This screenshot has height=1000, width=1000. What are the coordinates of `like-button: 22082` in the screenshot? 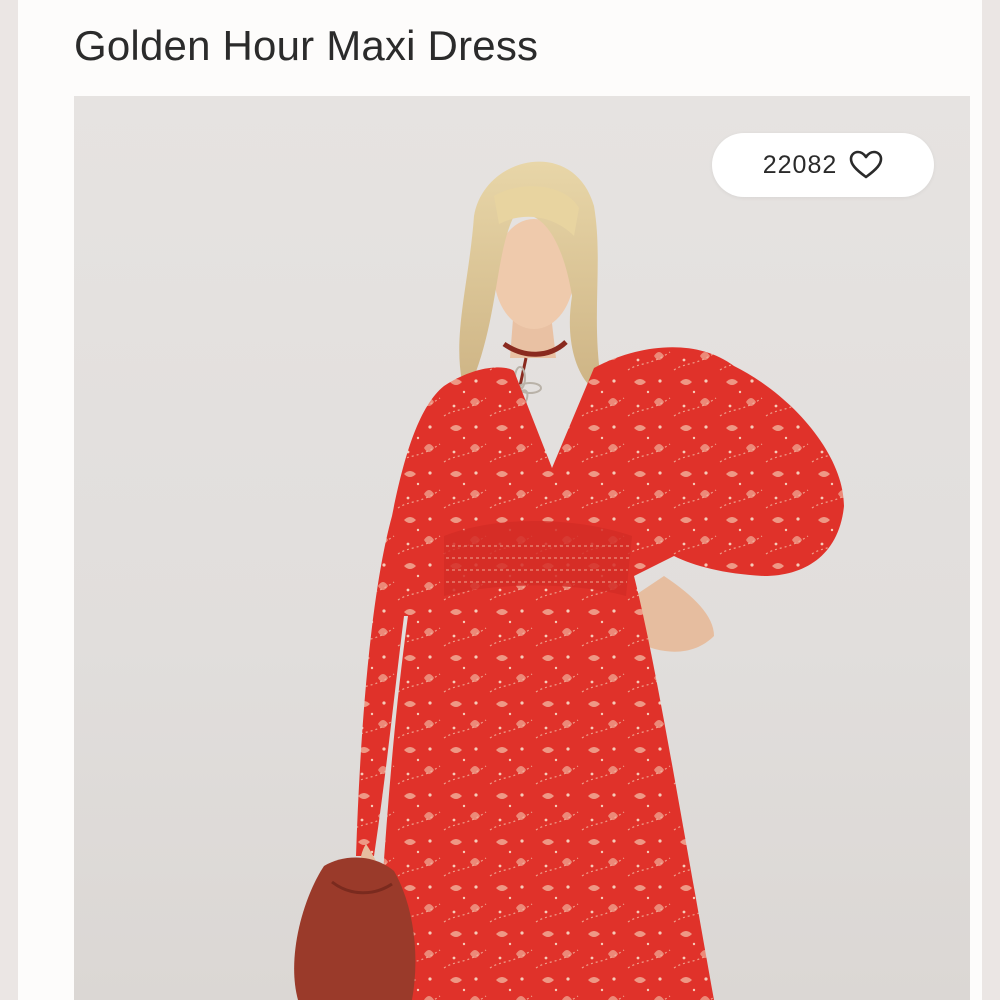 It's located at (823, 165).